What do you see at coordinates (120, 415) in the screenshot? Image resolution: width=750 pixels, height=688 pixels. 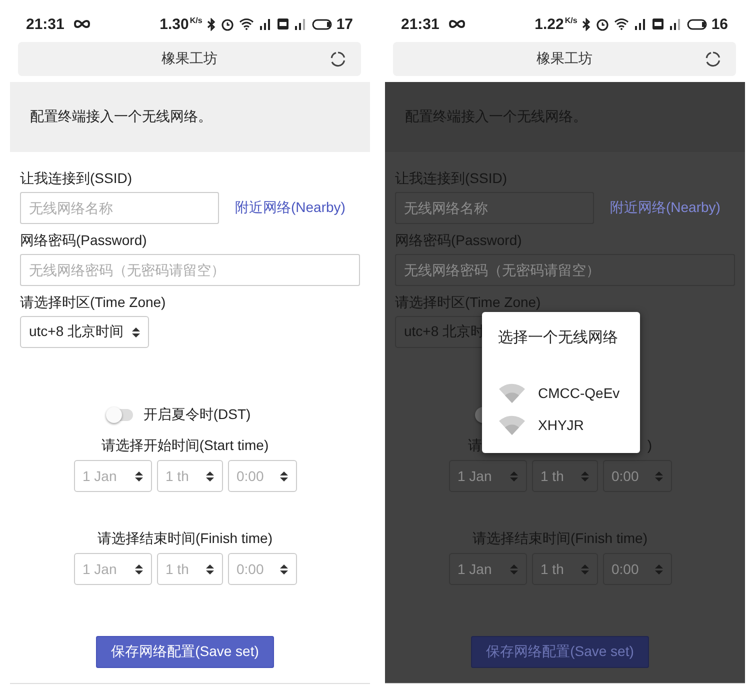 I see `dst-toggle` at bounding box center [120, 415].